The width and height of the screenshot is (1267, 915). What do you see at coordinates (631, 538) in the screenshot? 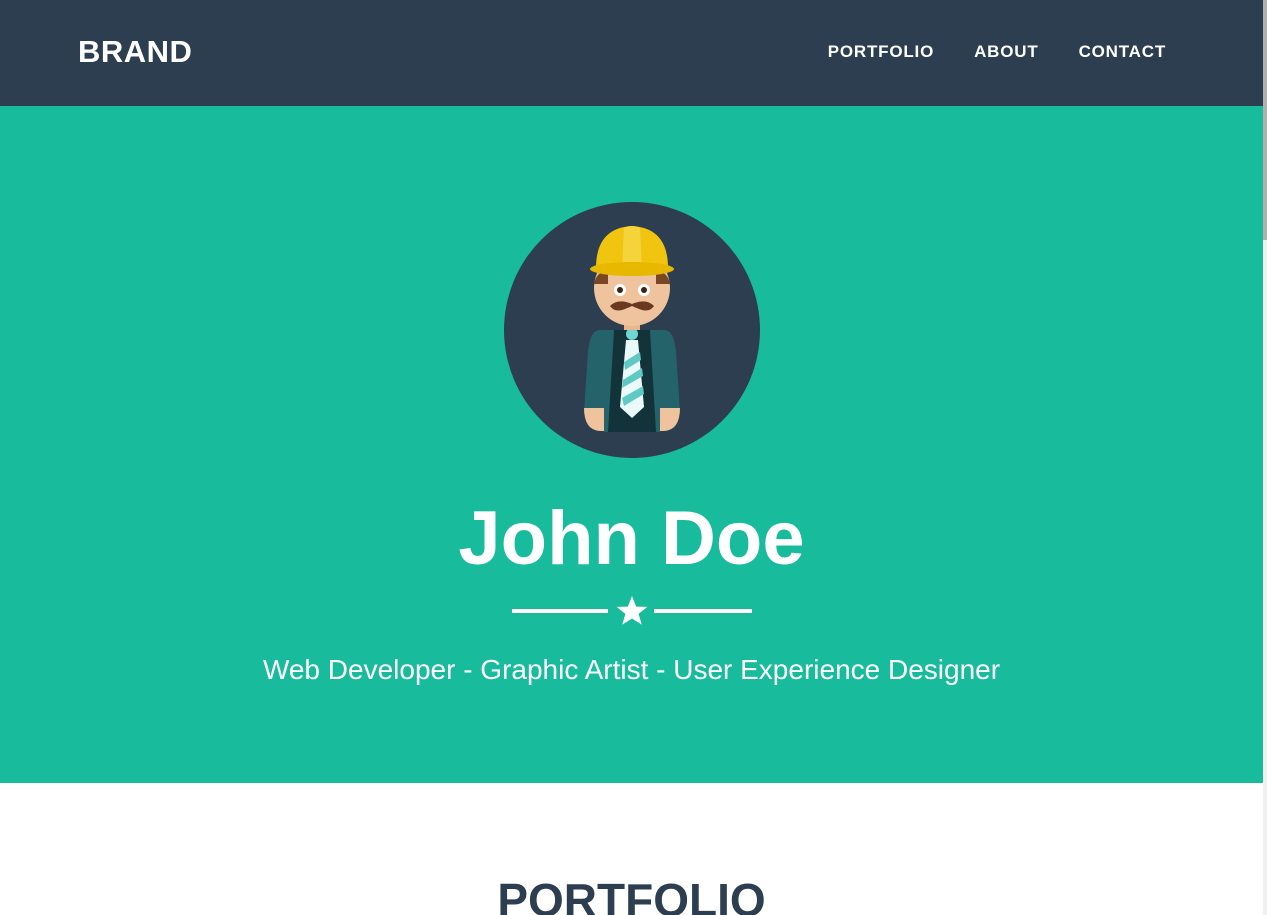
I see `hero-name: John Doe` at bounding box center [631, 538].